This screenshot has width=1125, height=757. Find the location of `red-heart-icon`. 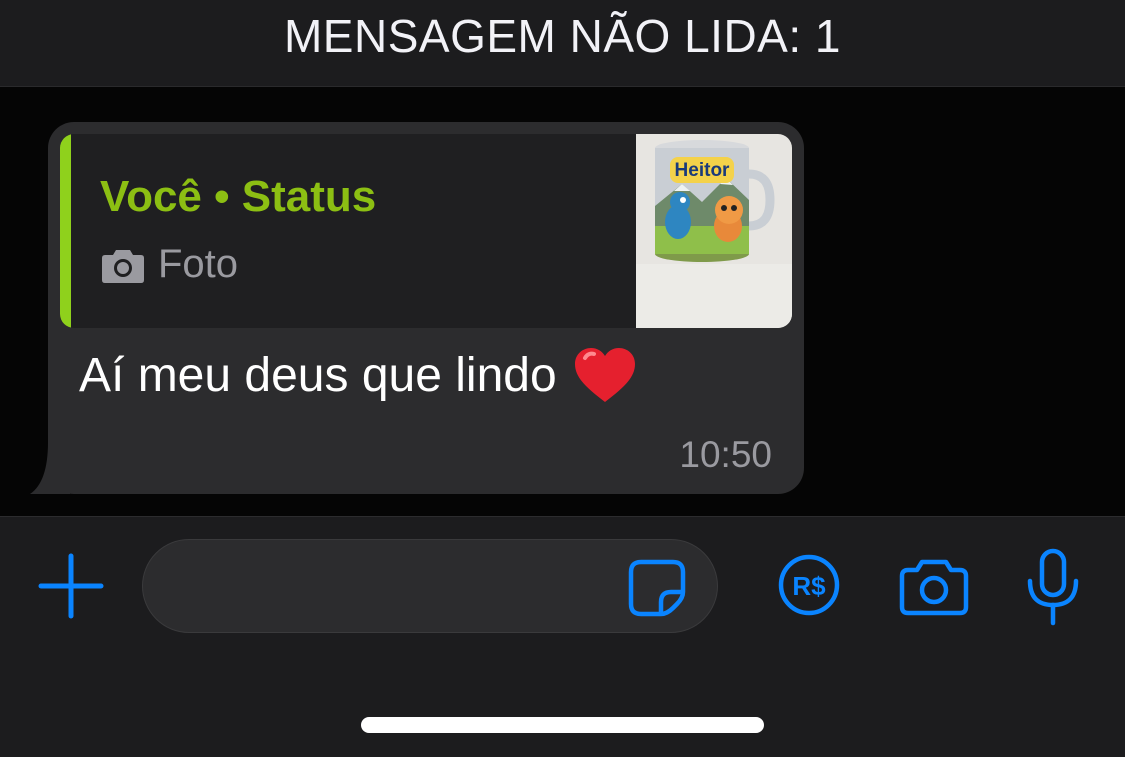

red-heart-icon is located at coordinates (604, 375).